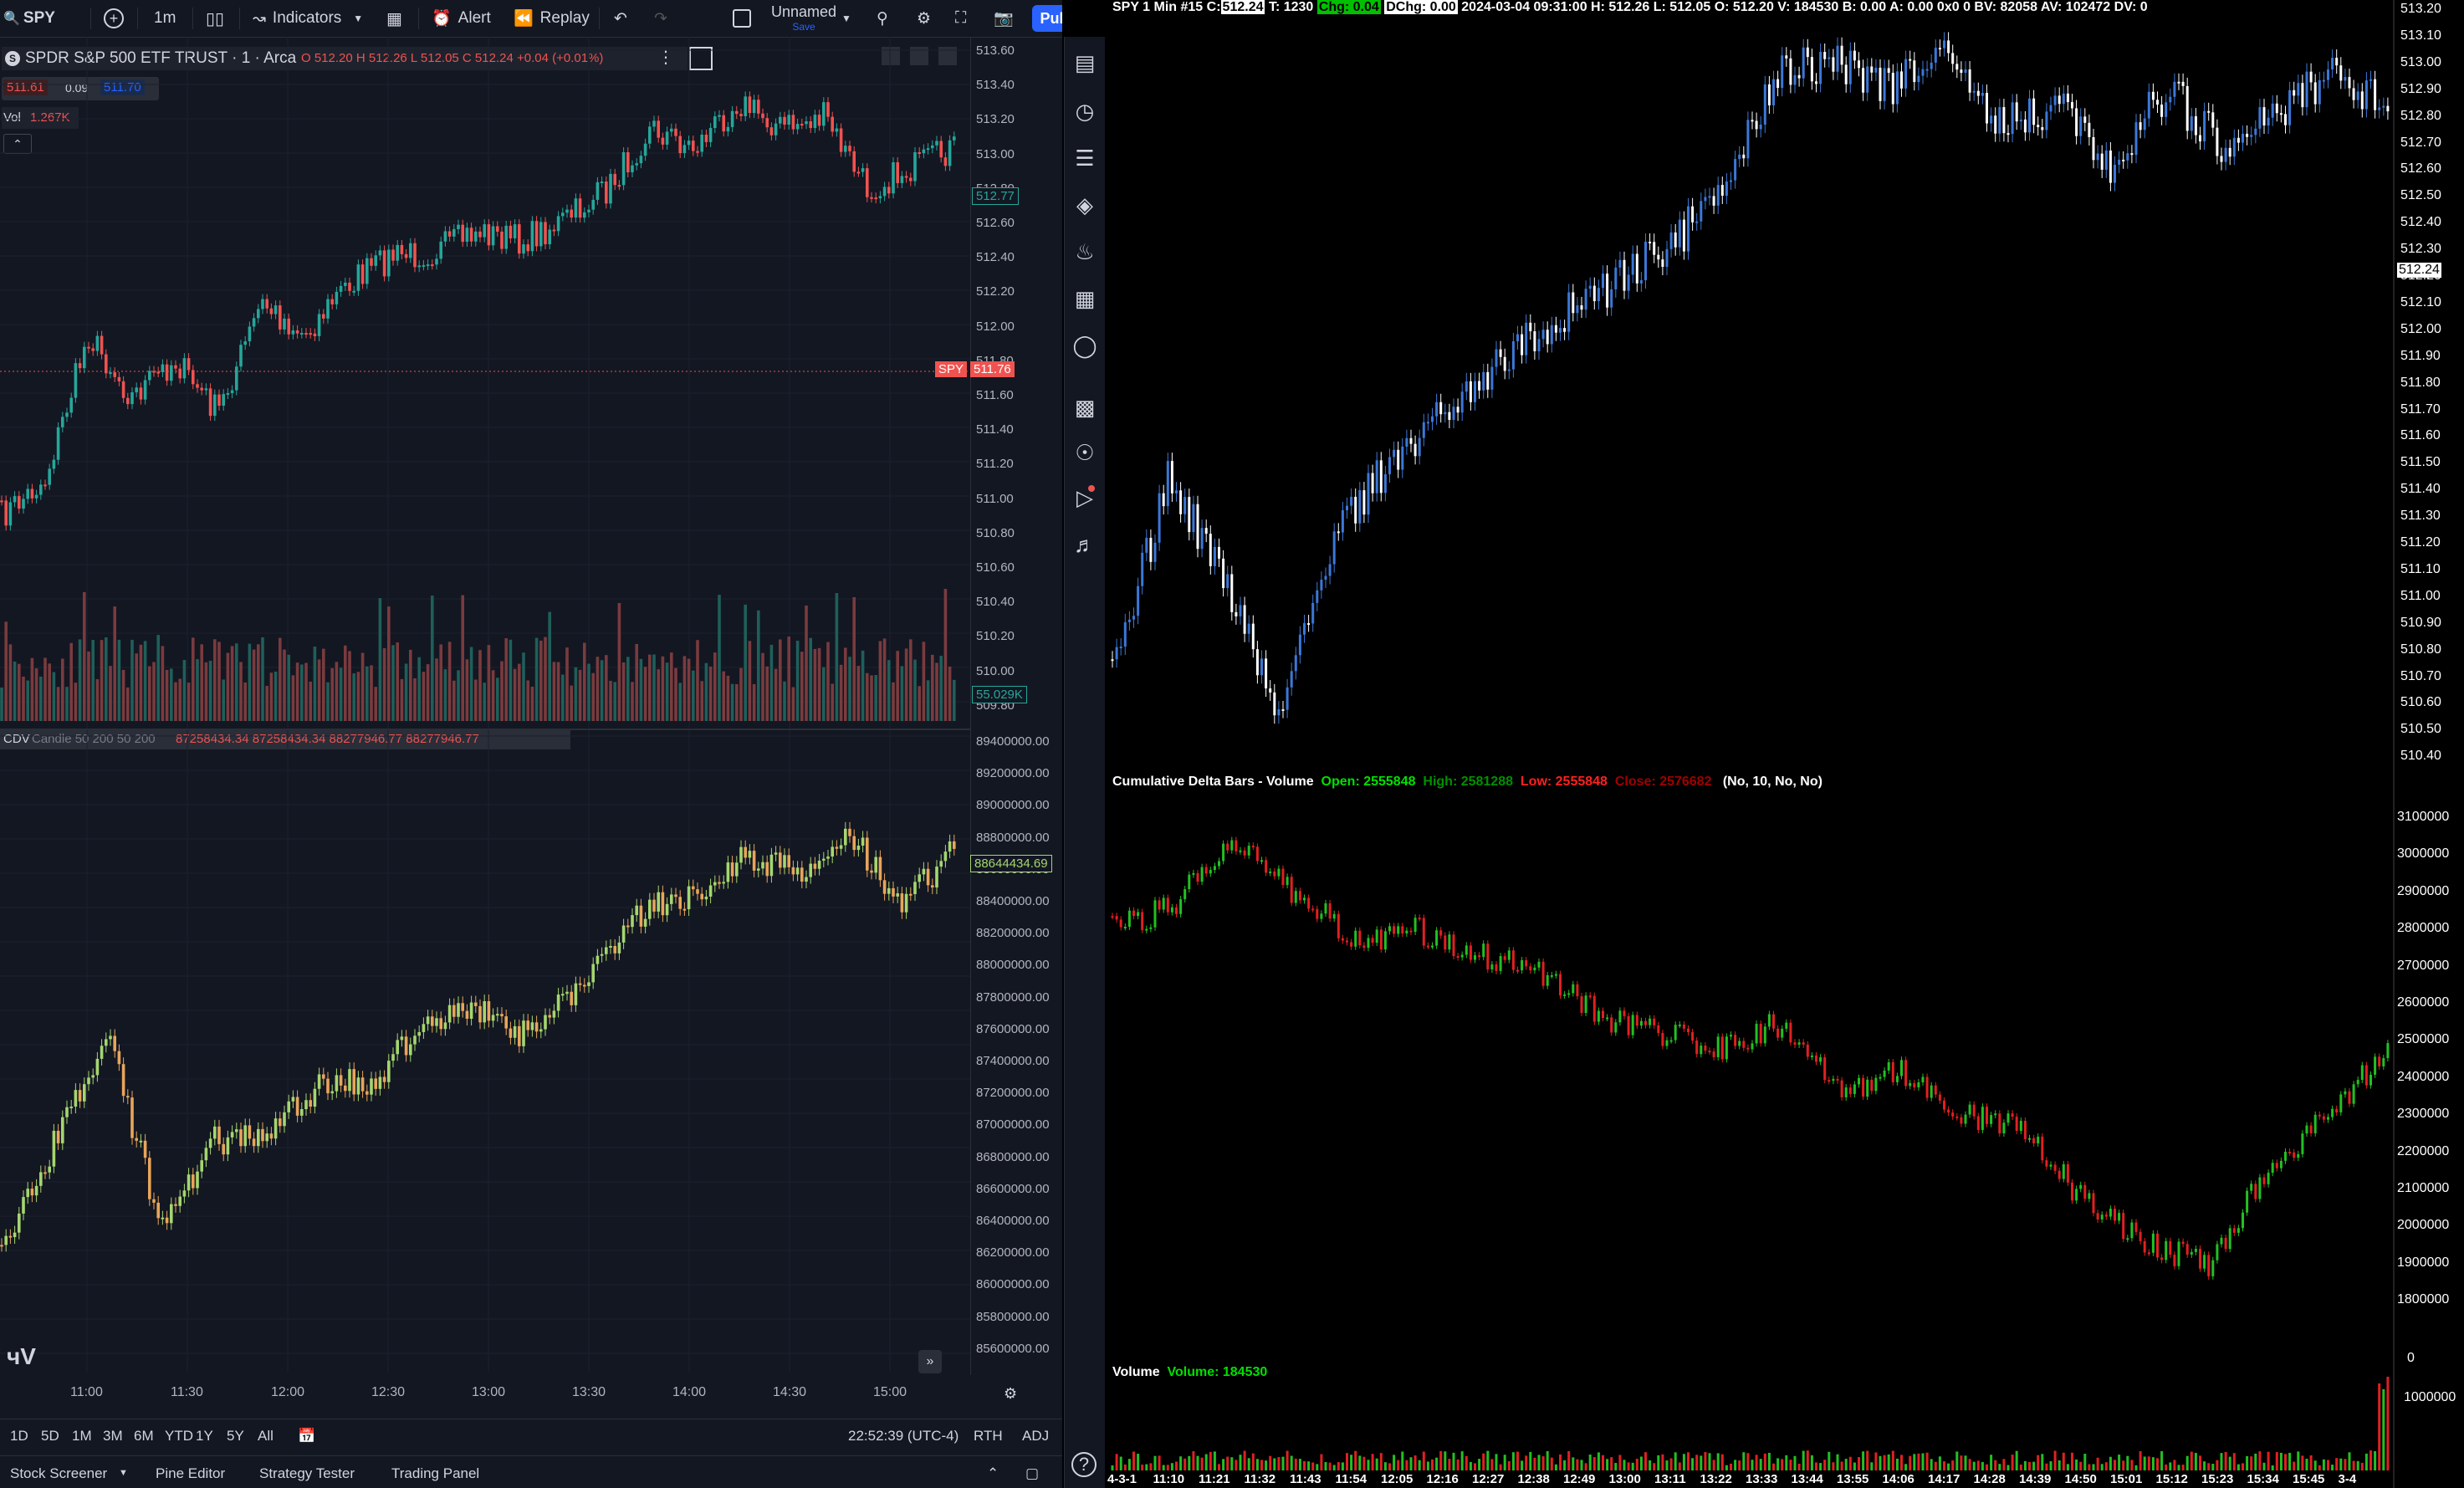 The image size is (2464, 1488). I want to click on fire-icon: ♨, so click(1084, 253).